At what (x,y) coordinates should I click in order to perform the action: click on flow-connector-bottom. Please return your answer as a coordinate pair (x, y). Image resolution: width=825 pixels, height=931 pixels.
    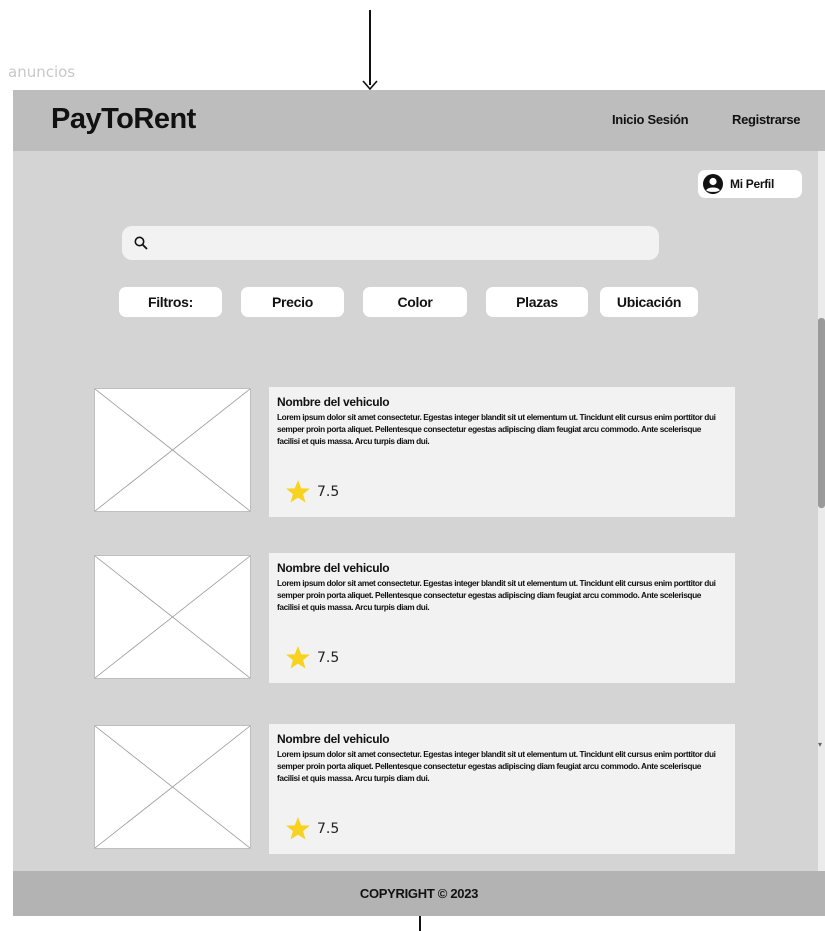
    Looking at the image, I should click on (420, 922).